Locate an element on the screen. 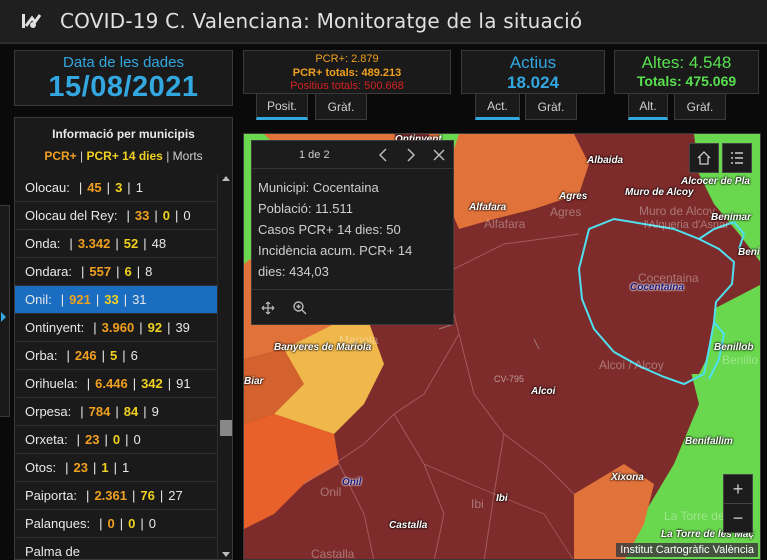 The height and width of the screenshot is (560, 767). move-icon is located at coordinates (268, 307).